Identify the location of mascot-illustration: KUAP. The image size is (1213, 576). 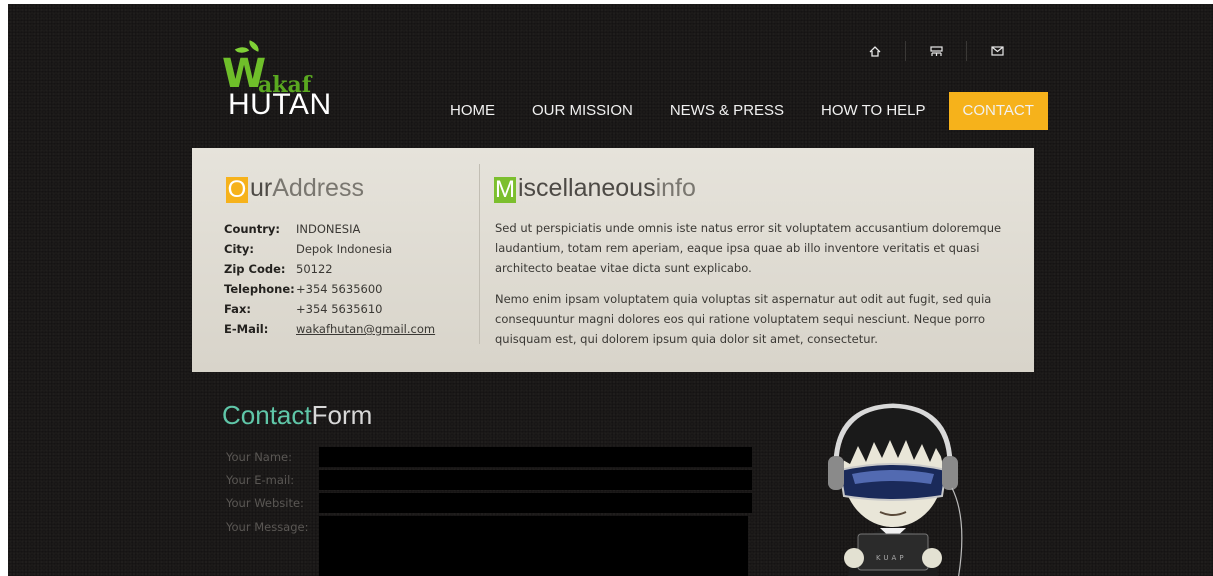
(893, 488).